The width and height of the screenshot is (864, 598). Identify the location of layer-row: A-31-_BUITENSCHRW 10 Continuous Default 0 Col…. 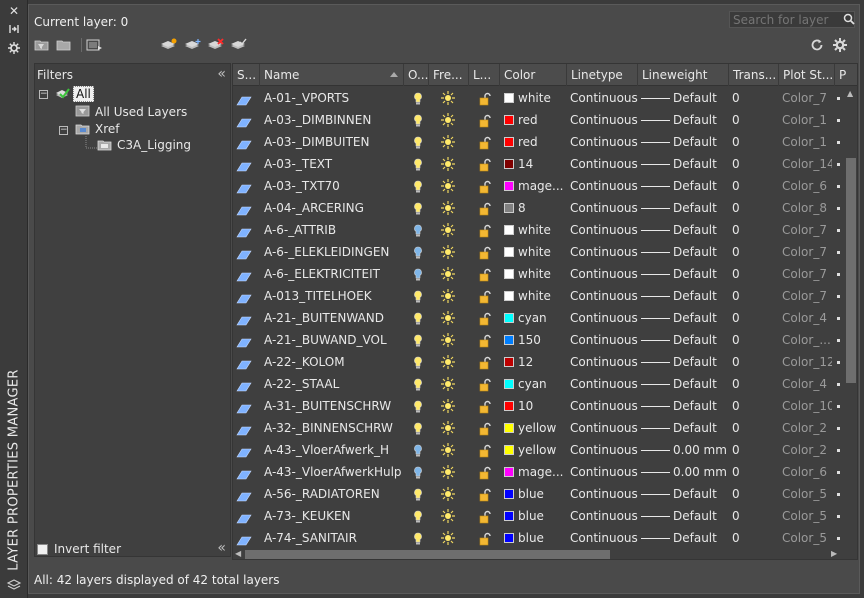
(538, 406).